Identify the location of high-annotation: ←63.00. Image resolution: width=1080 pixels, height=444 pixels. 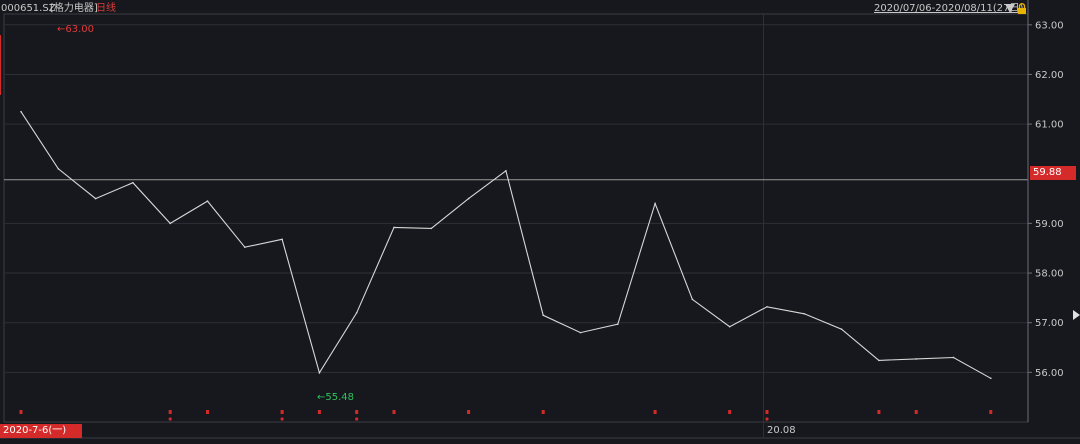
(76, 29).